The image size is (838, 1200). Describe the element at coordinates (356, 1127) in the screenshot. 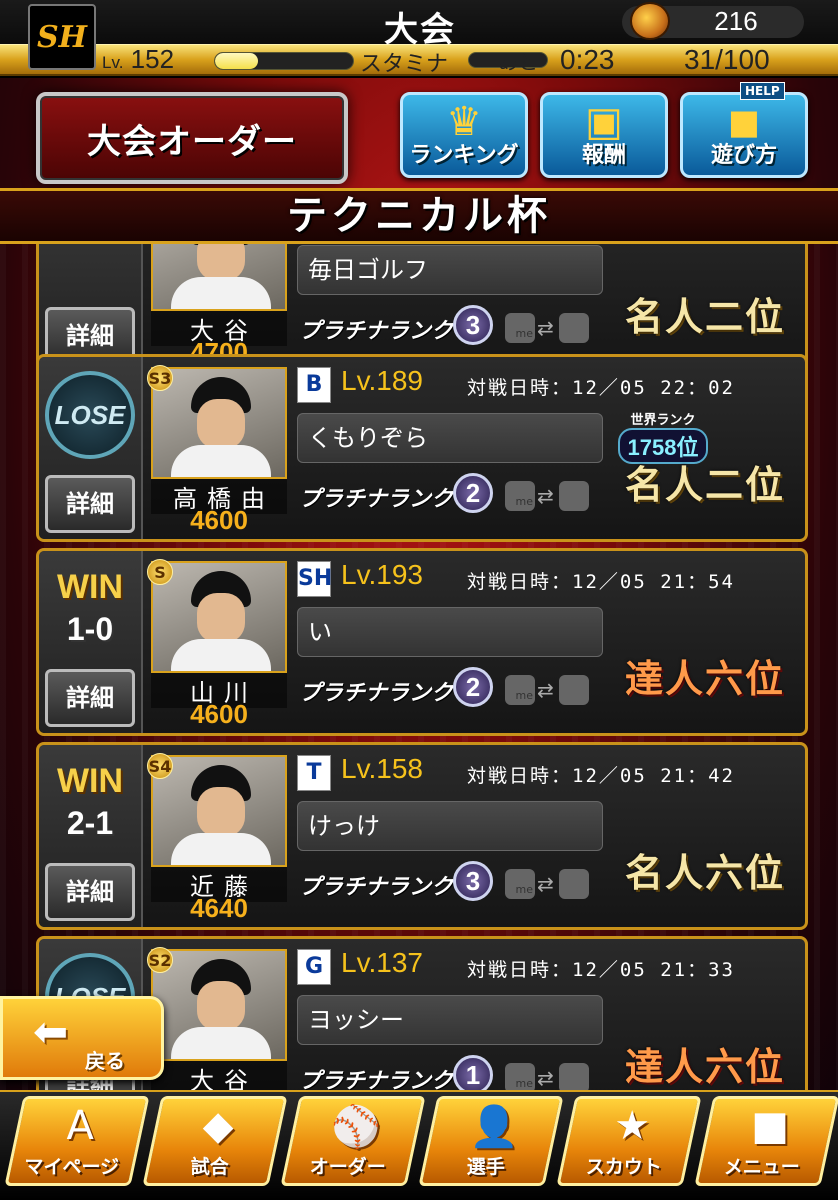

I see `nav-icon: ⚾` at that location.